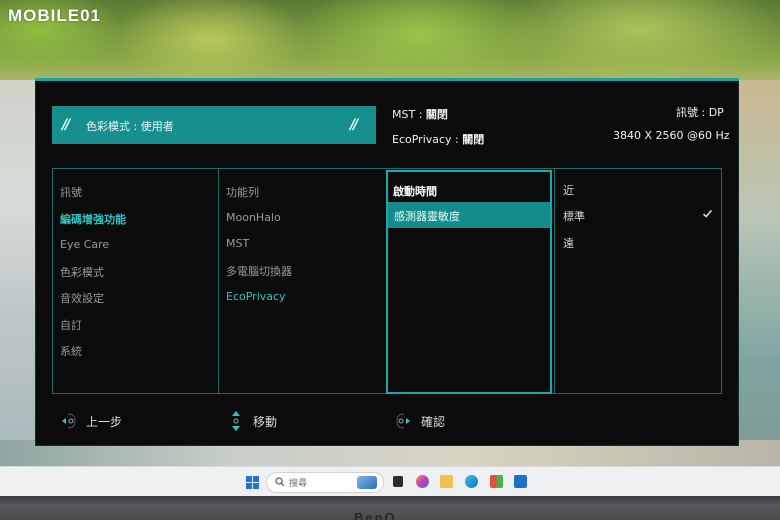 The image size is (780, 520). I want to click on taskbar-search-box: 搜尋, so click(325, 482).